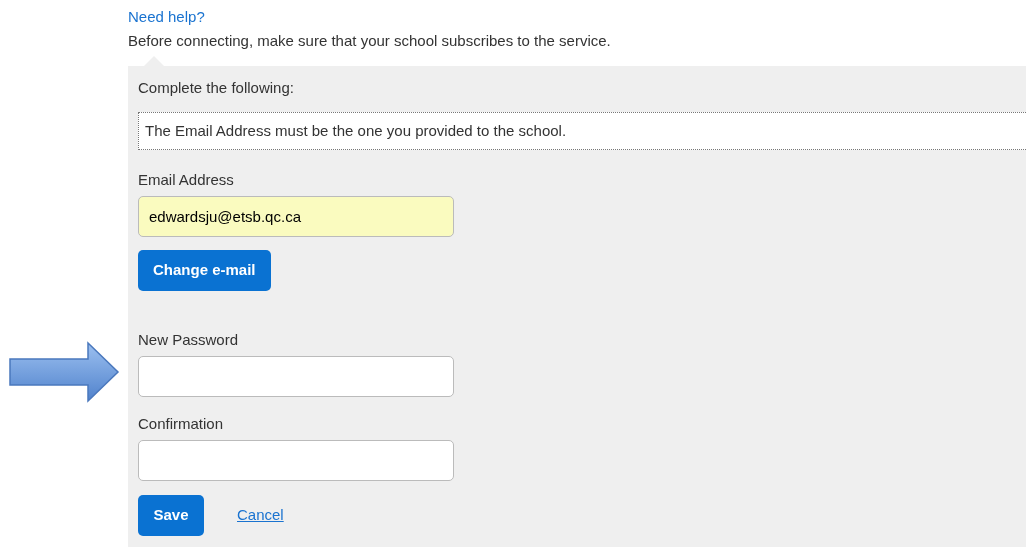 This screenshot has height=547, width=1026. Describe the element at coordinates (216, 88) in the screenshot. I see `panel-heading: Complete the following:` at that location.